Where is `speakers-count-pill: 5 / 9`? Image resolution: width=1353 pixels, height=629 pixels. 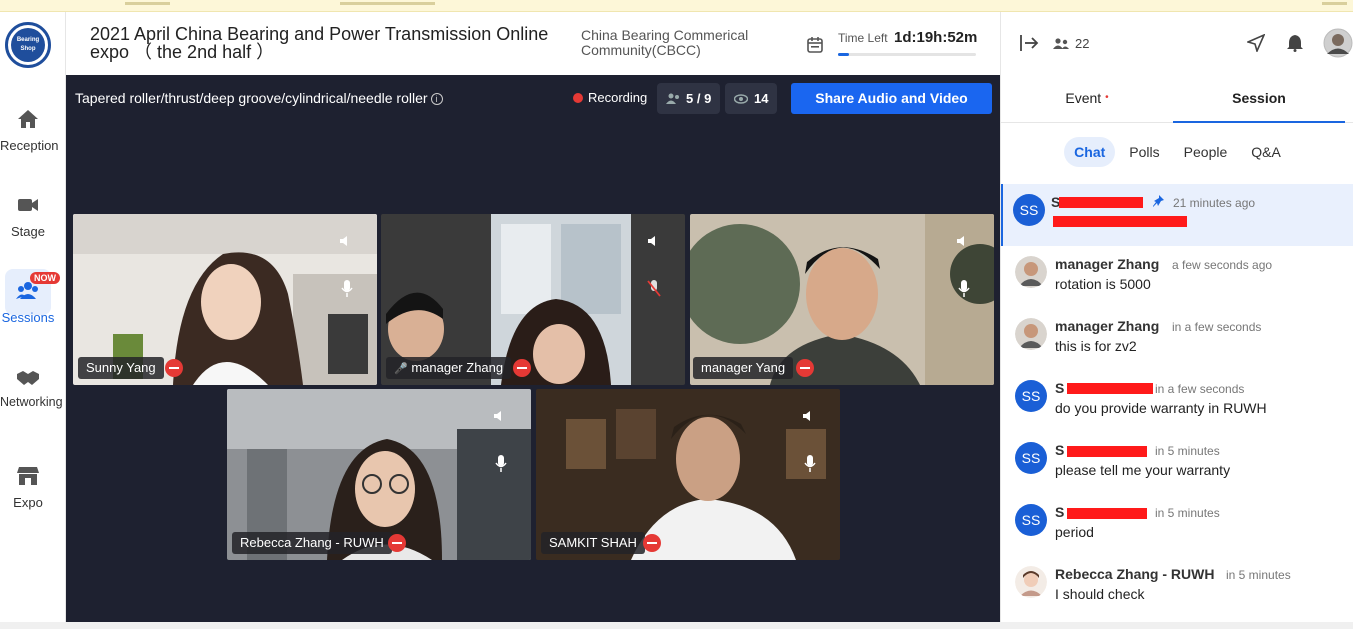 speakers-count-pill: 5 / 9 is located at coordinates (689, 98).